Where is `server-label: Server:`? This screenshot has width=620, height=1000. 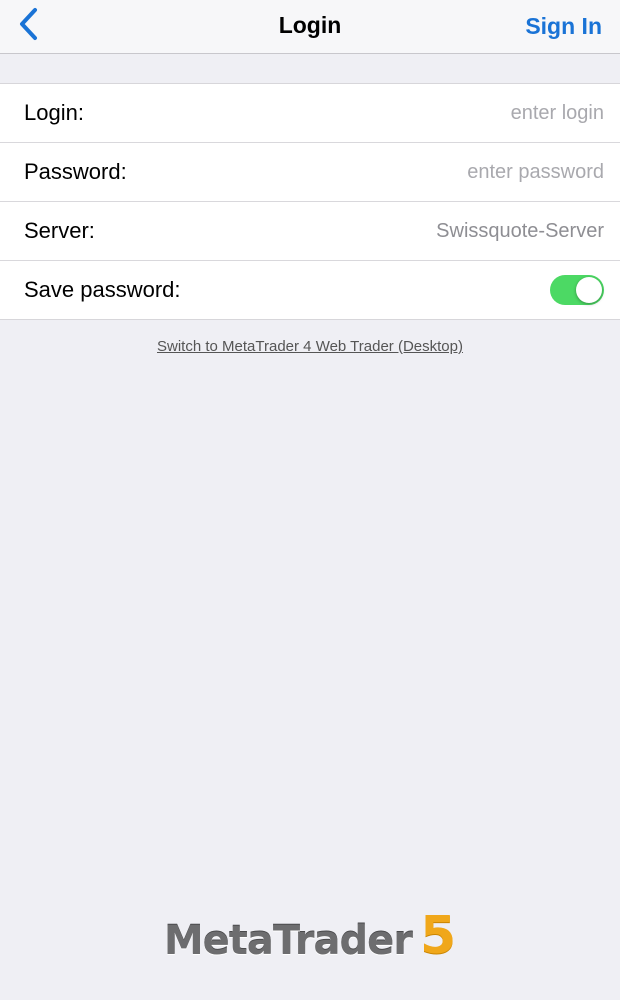 server-label: Server: is located at coordinates (59, 230).